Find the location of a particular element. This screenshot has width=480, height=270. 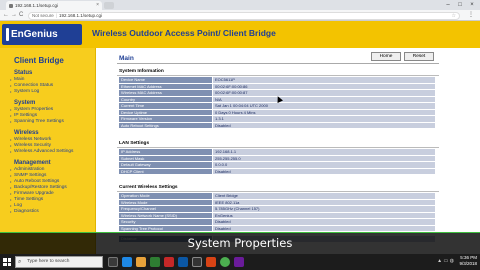

row-value: 5.785GHz (Channel 157) is located at coordinates (324, 209).